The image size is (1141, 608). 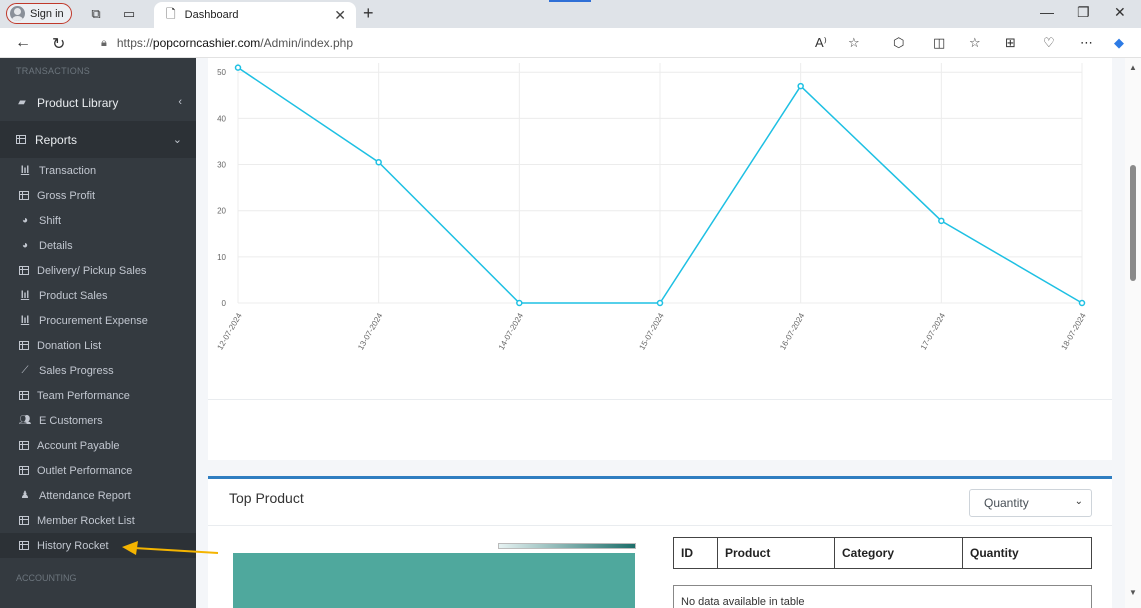 I want to click on sidebar-subitem-gross-profit: Gross Profit, so click(x=98, y=195).